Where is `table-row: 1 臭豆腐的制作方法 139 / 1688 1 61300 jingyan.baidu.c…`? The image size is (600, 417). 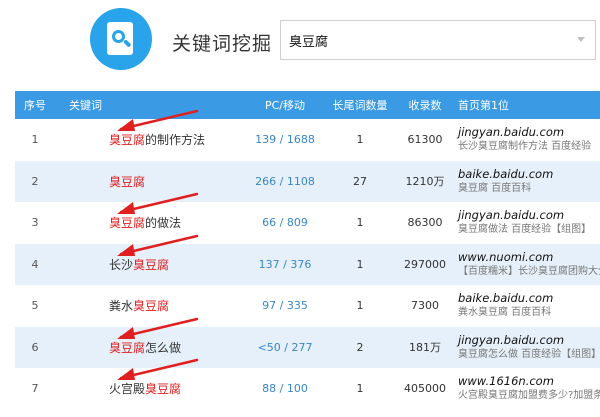 table-row: 1 臭豆腐的制作方法 139 / 1688 1 61300 jingyan.baidu.c… is located at coordinates (307, 135).